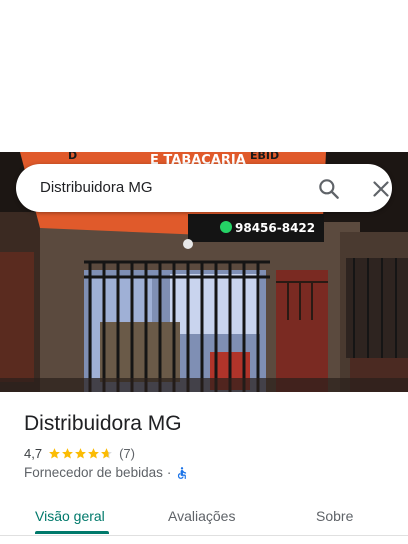 The height and width of the screenshot is (544, 408). What do you see at coordinates (72, 532) in the screenshot?
I see `active-tab-indicator` at bounding box center [72, 532].